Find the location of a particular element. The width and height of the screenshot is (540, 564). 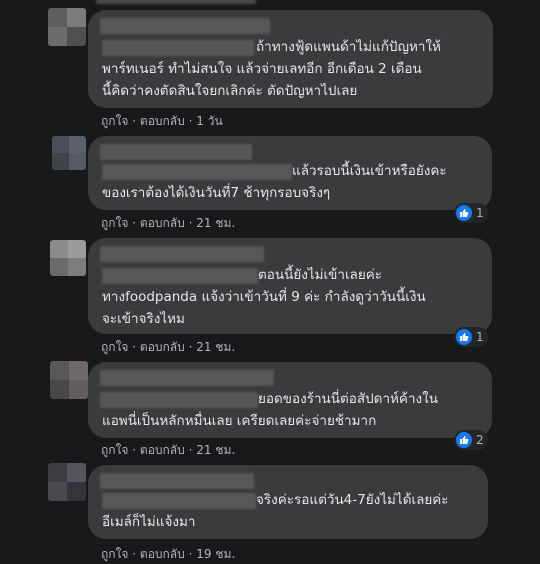

reaction-number: 2 is located at coordinates (480, 440).